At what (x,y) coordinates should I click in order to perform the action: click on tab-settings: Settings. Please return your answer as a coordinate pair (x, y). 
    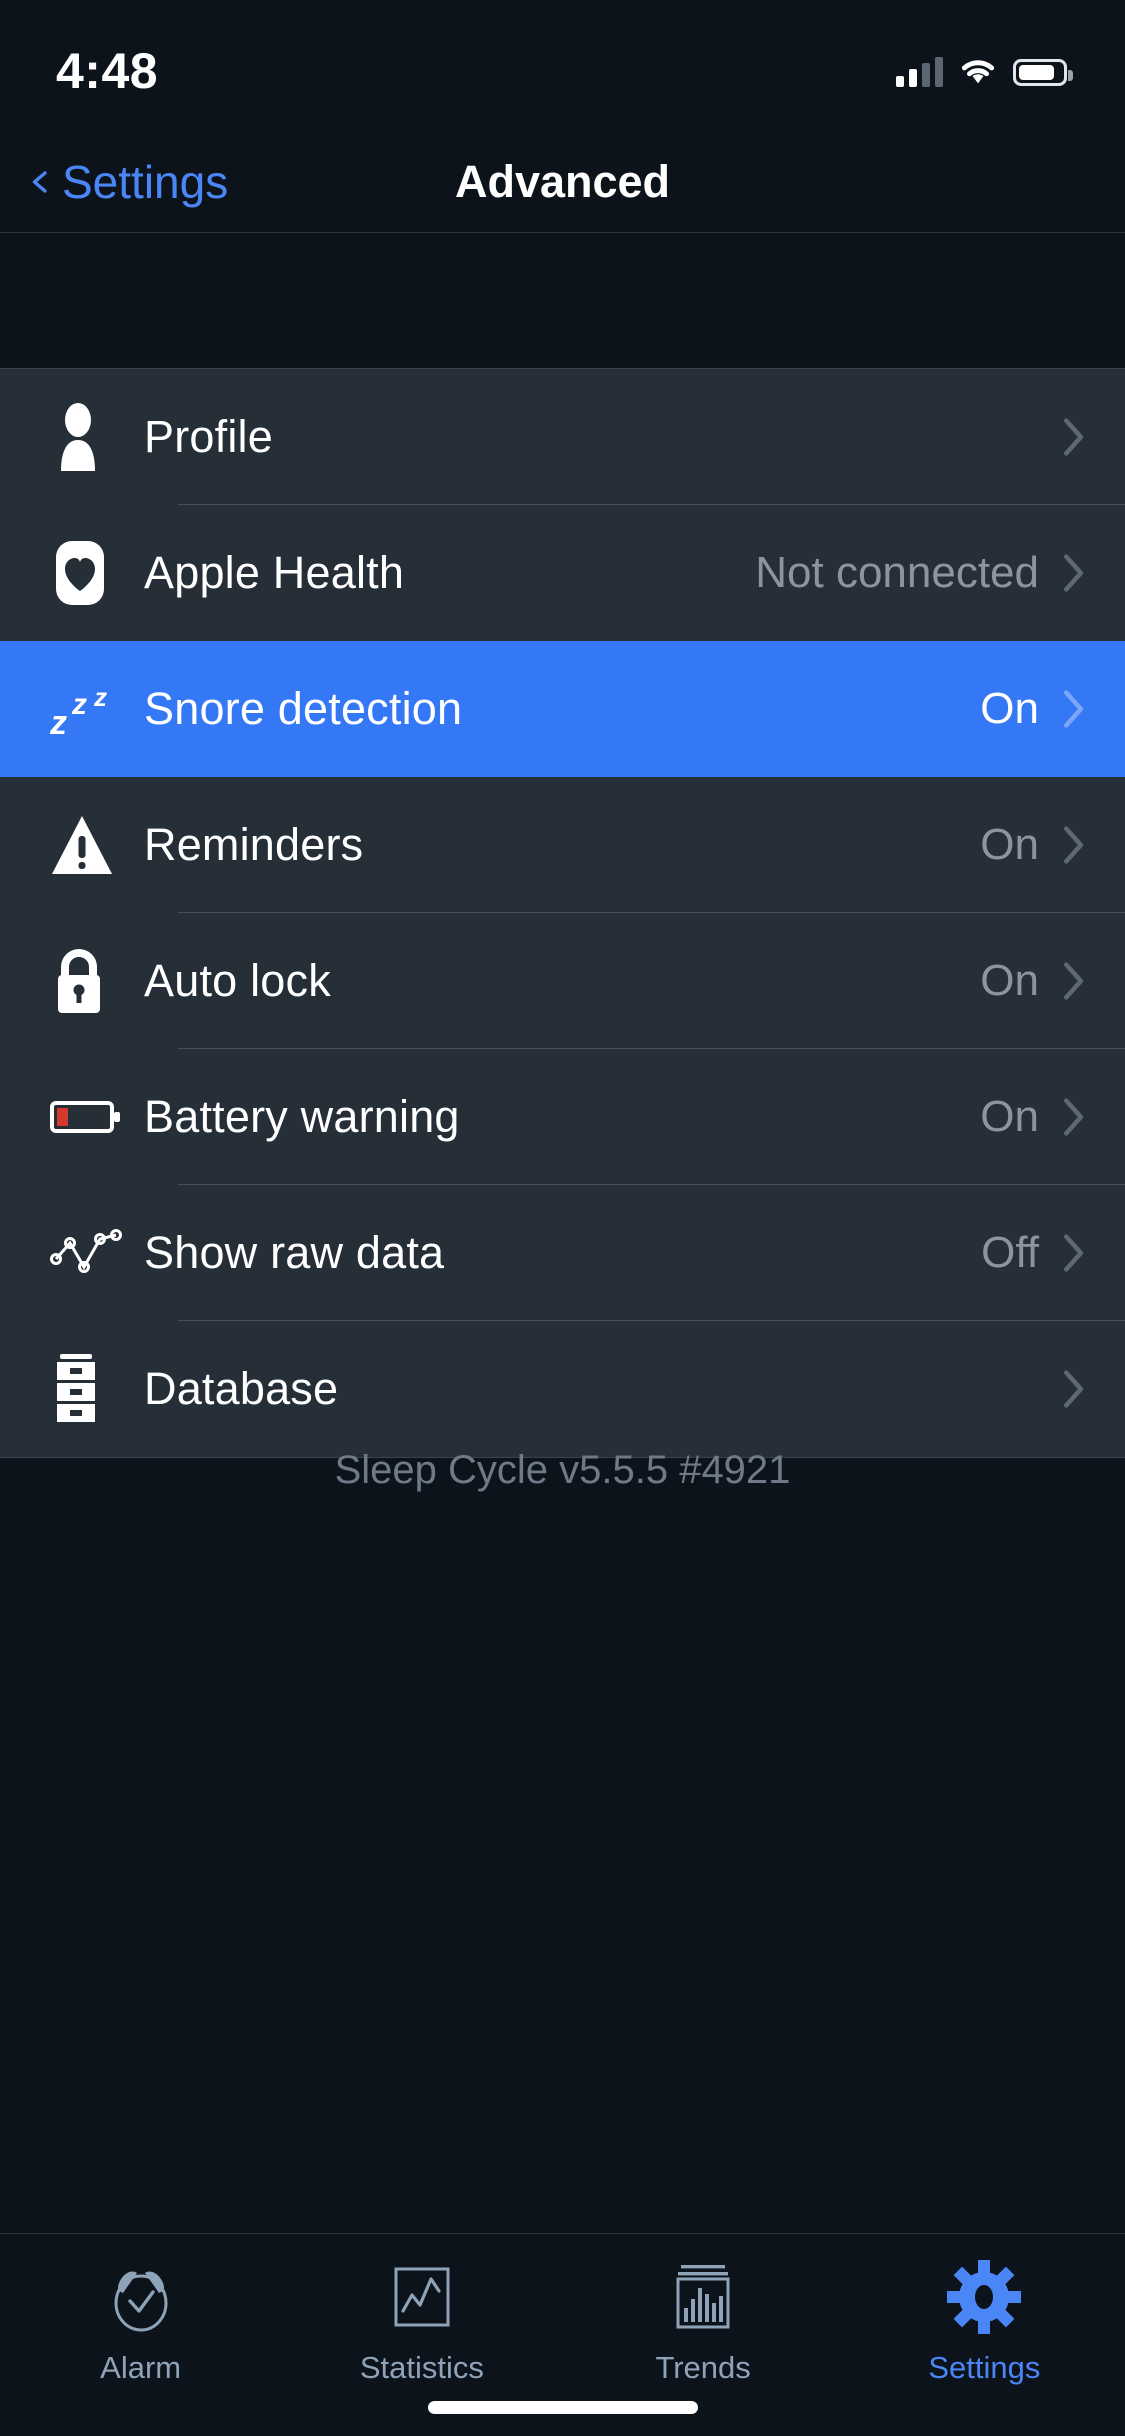
    Looking at the image, I should click on (984, 2322).